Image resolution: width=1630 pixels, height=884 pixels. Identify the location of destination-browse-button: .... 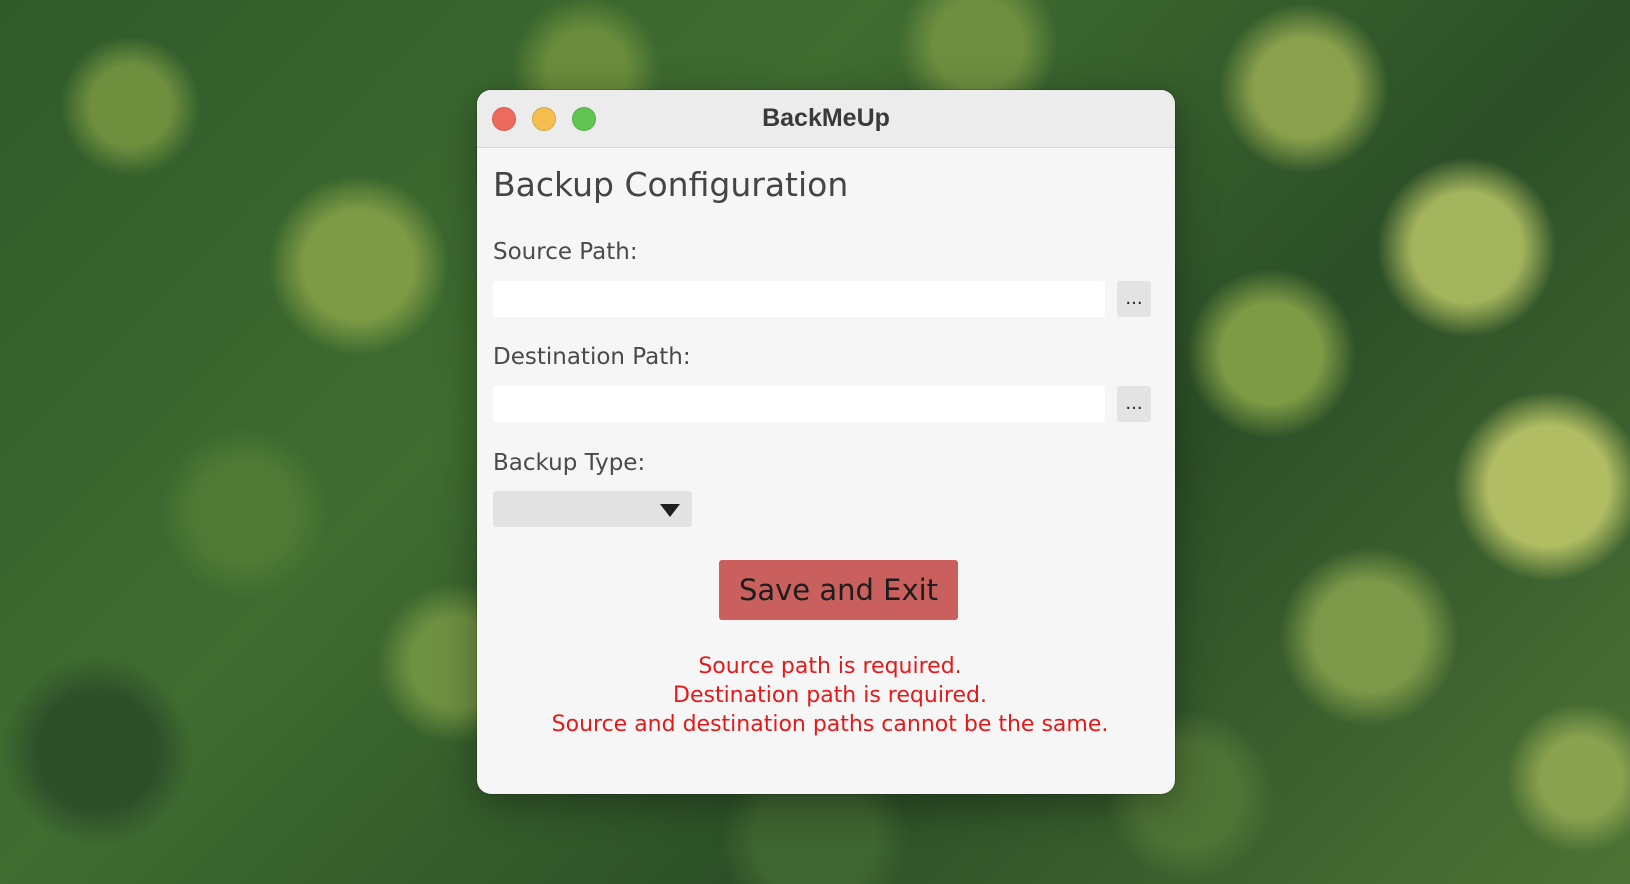
(1134, 404).